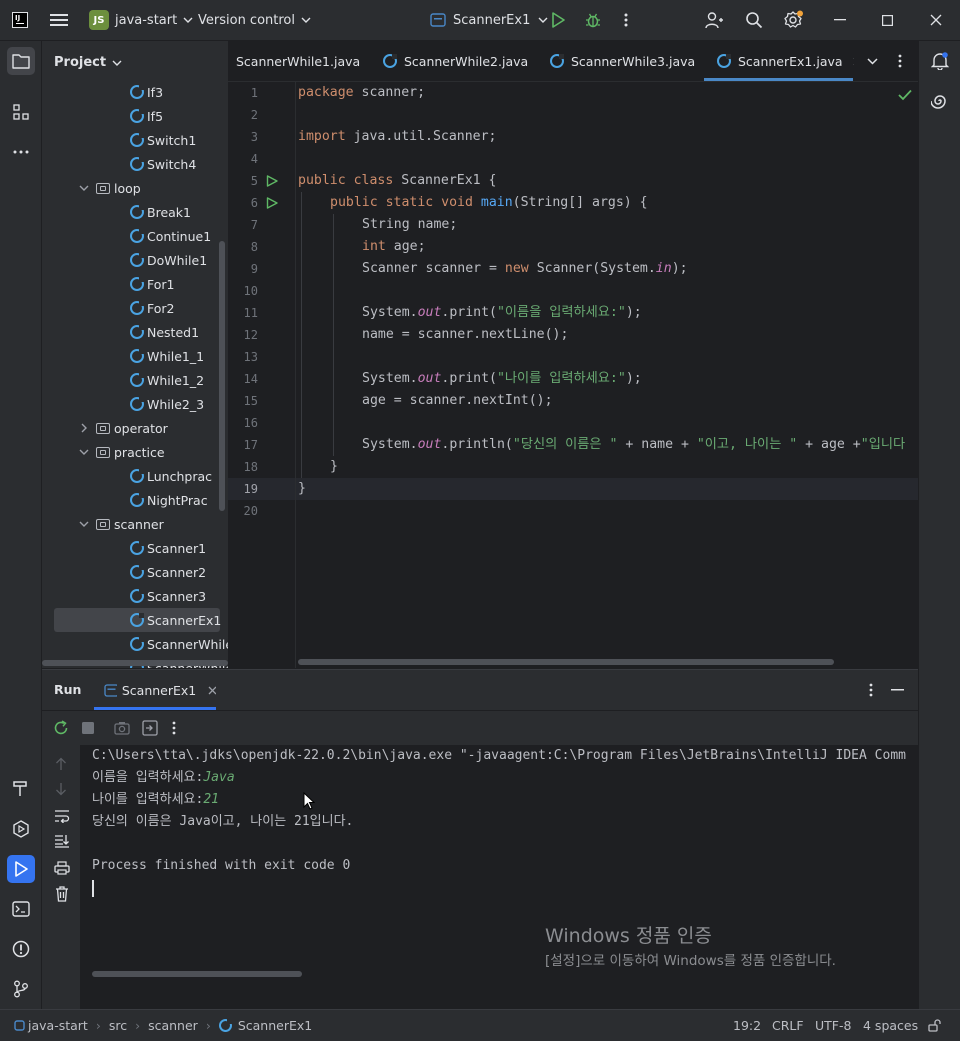  Describe the element at coordinates (298, 61) in the screenshot. I see `tab-scannerwhile1: ScannerWhile1.java` at that location.